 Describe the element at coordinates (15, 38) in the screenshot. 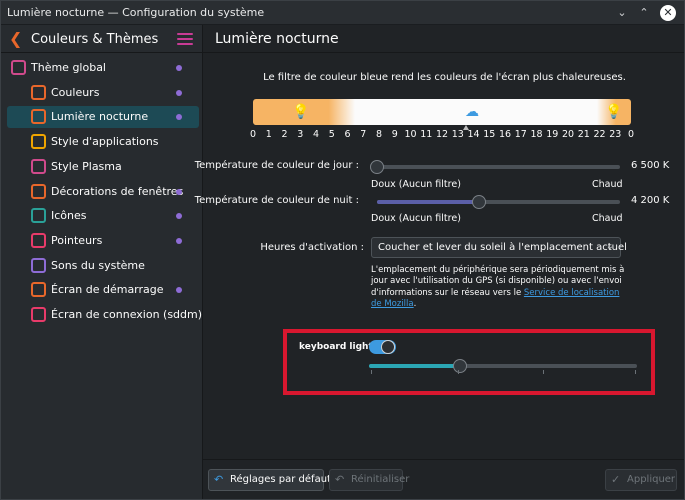

I see `back-arrow-icon: ❮` at that location.